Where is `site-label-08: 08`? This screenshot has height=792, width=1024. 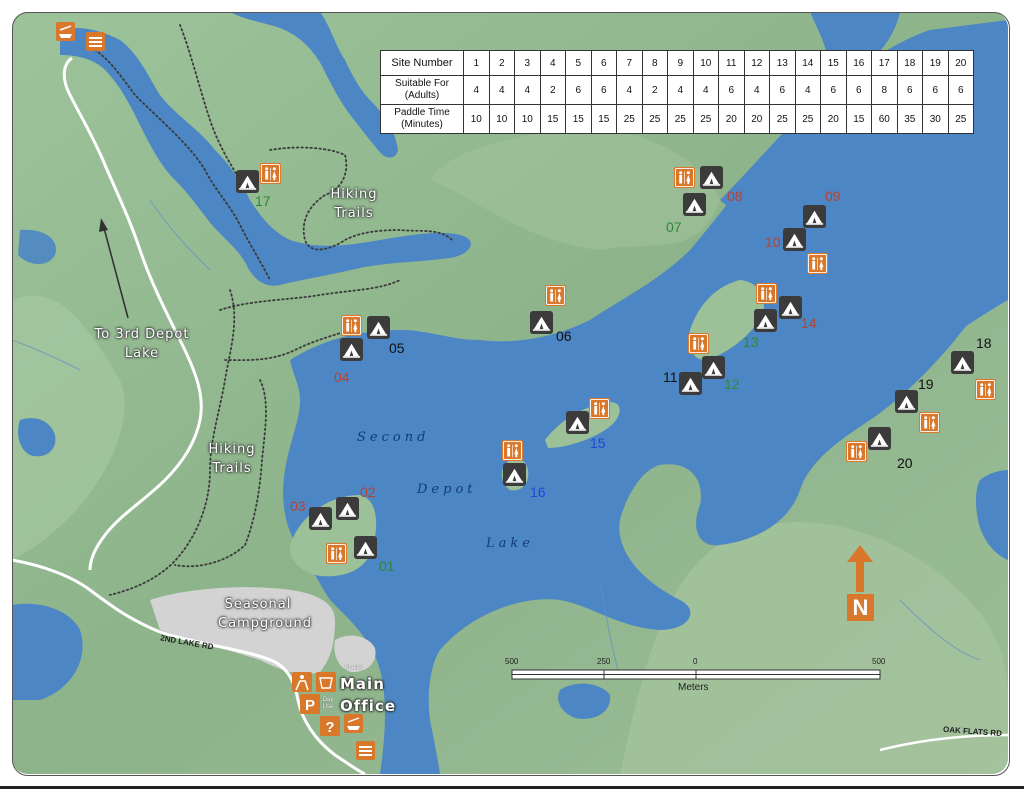 site-label-08: 08 is located at coordinates (735, 196).